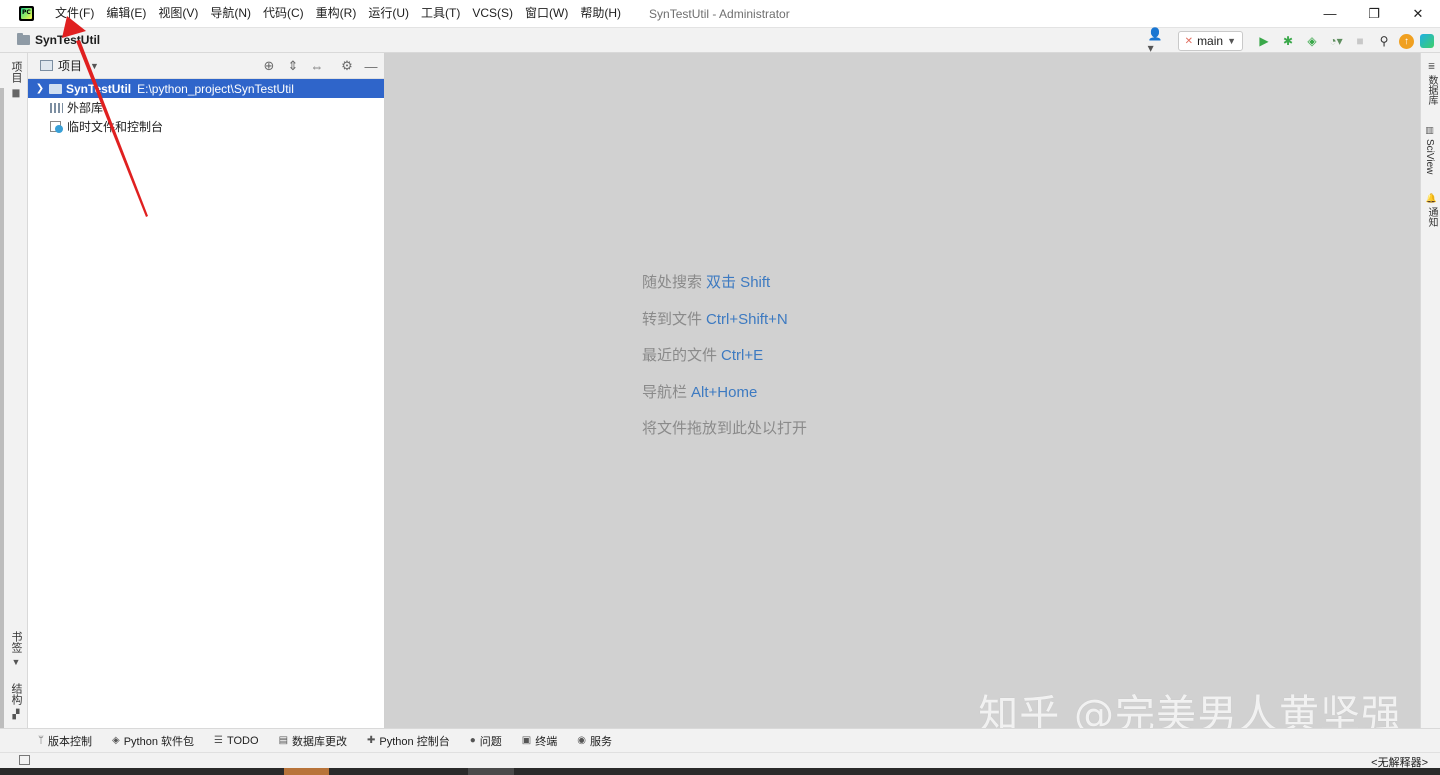 This screenshot has height=775, width=1440. I want to click on menu-refactor: 重构(R), so click(336, 13).